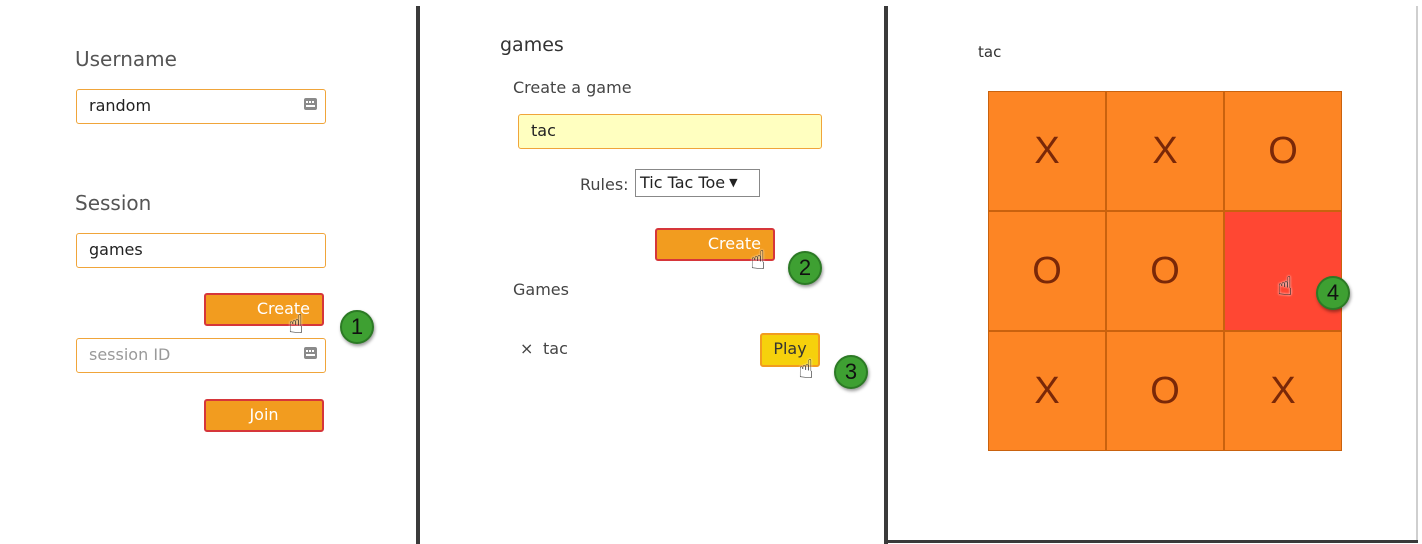 This screenshot has width=1422, height=544. Describe the element at coordinates (264, 309) in the screenshot. I see `create-session-button: Create` at that location.